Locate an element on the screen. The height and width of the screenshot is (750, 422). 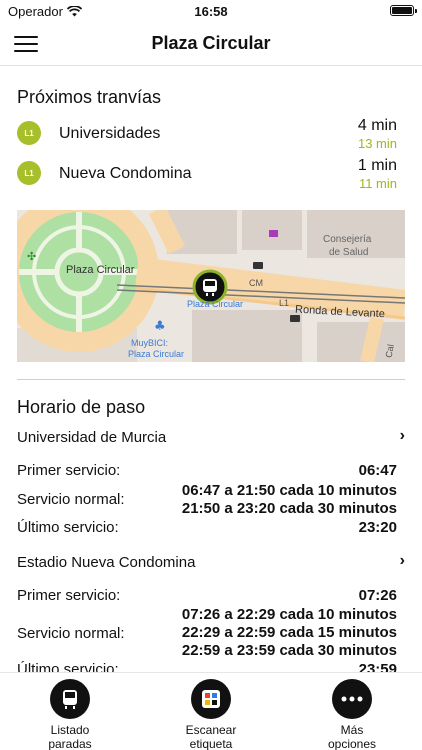
normal-service-value: 21:50 a 23:20 cada 30 minutos is located at coordinates (289, 508).